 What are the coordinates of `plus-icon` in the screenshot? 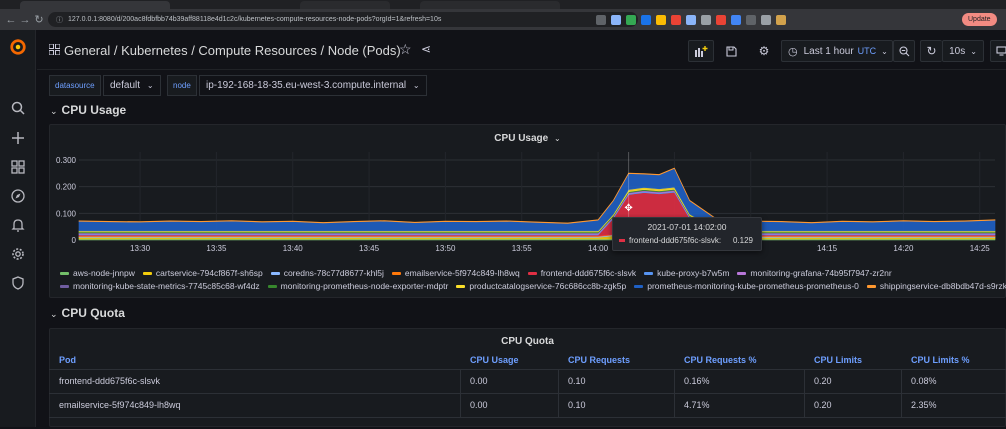 It's located at (18, 138).